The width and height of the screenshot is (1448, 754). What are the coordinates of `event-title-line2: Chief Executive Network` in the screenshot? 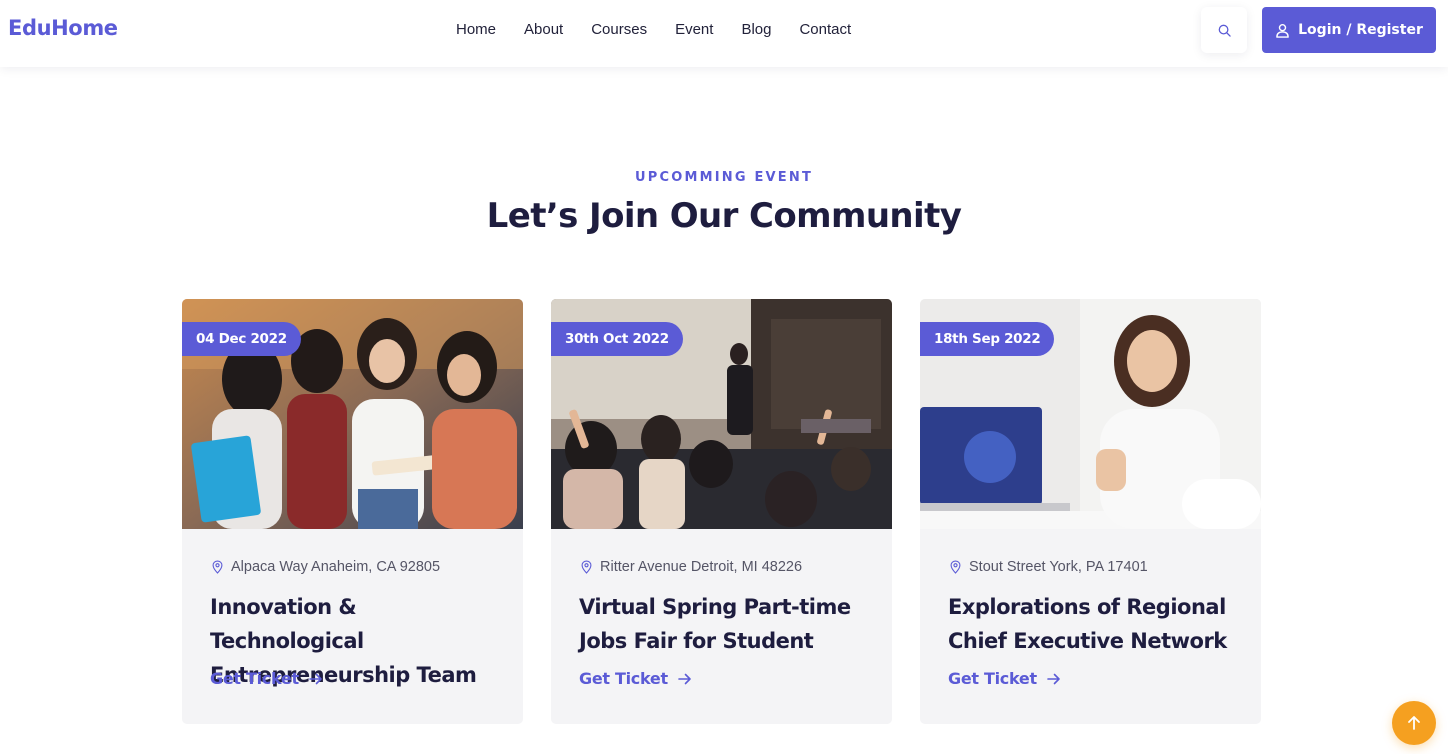 It's located at (1087, 641).